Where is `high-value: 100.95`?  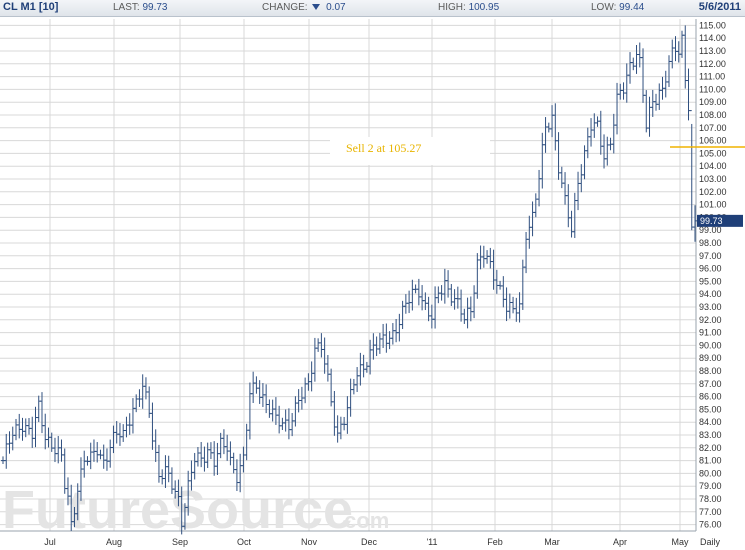
high-value: 100.95 is located at coordinates (484, 7).